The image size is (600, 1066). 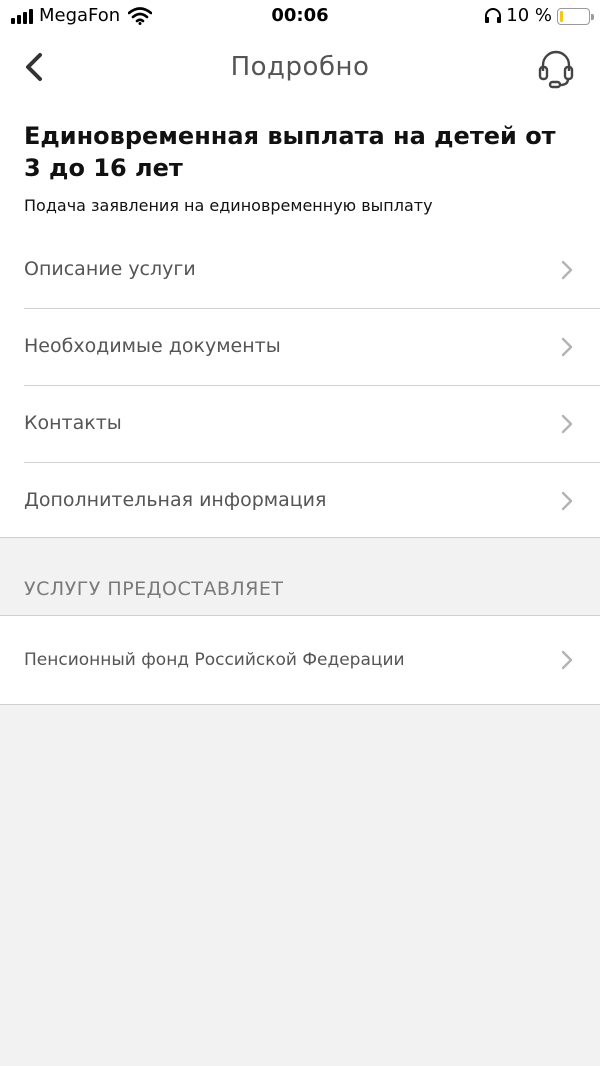 I want to click on navigation-bar: Подробно, so click(x=300, y=68).